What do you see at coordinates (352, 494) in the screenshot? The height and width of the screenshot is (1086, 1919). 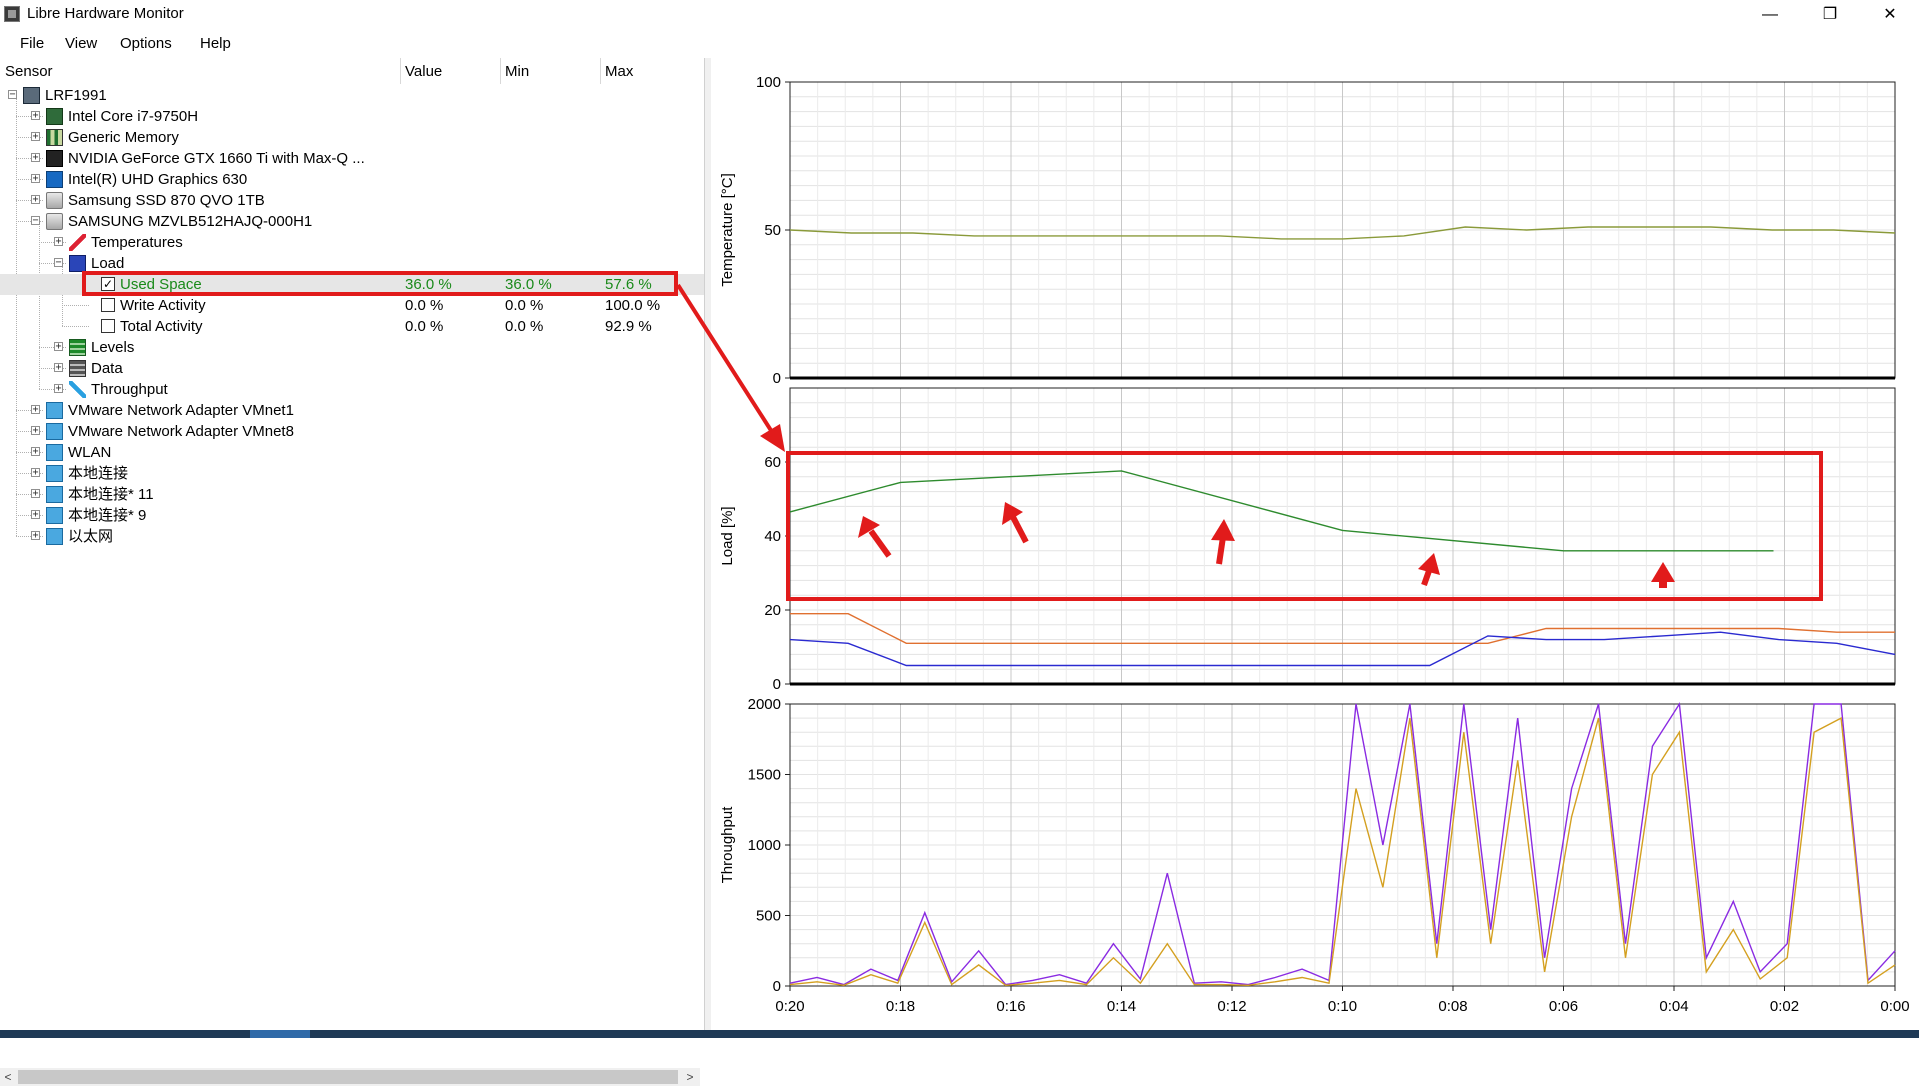 I see `tree-row-local11: + 本地连接* 11` at bounding box center [352, 494].